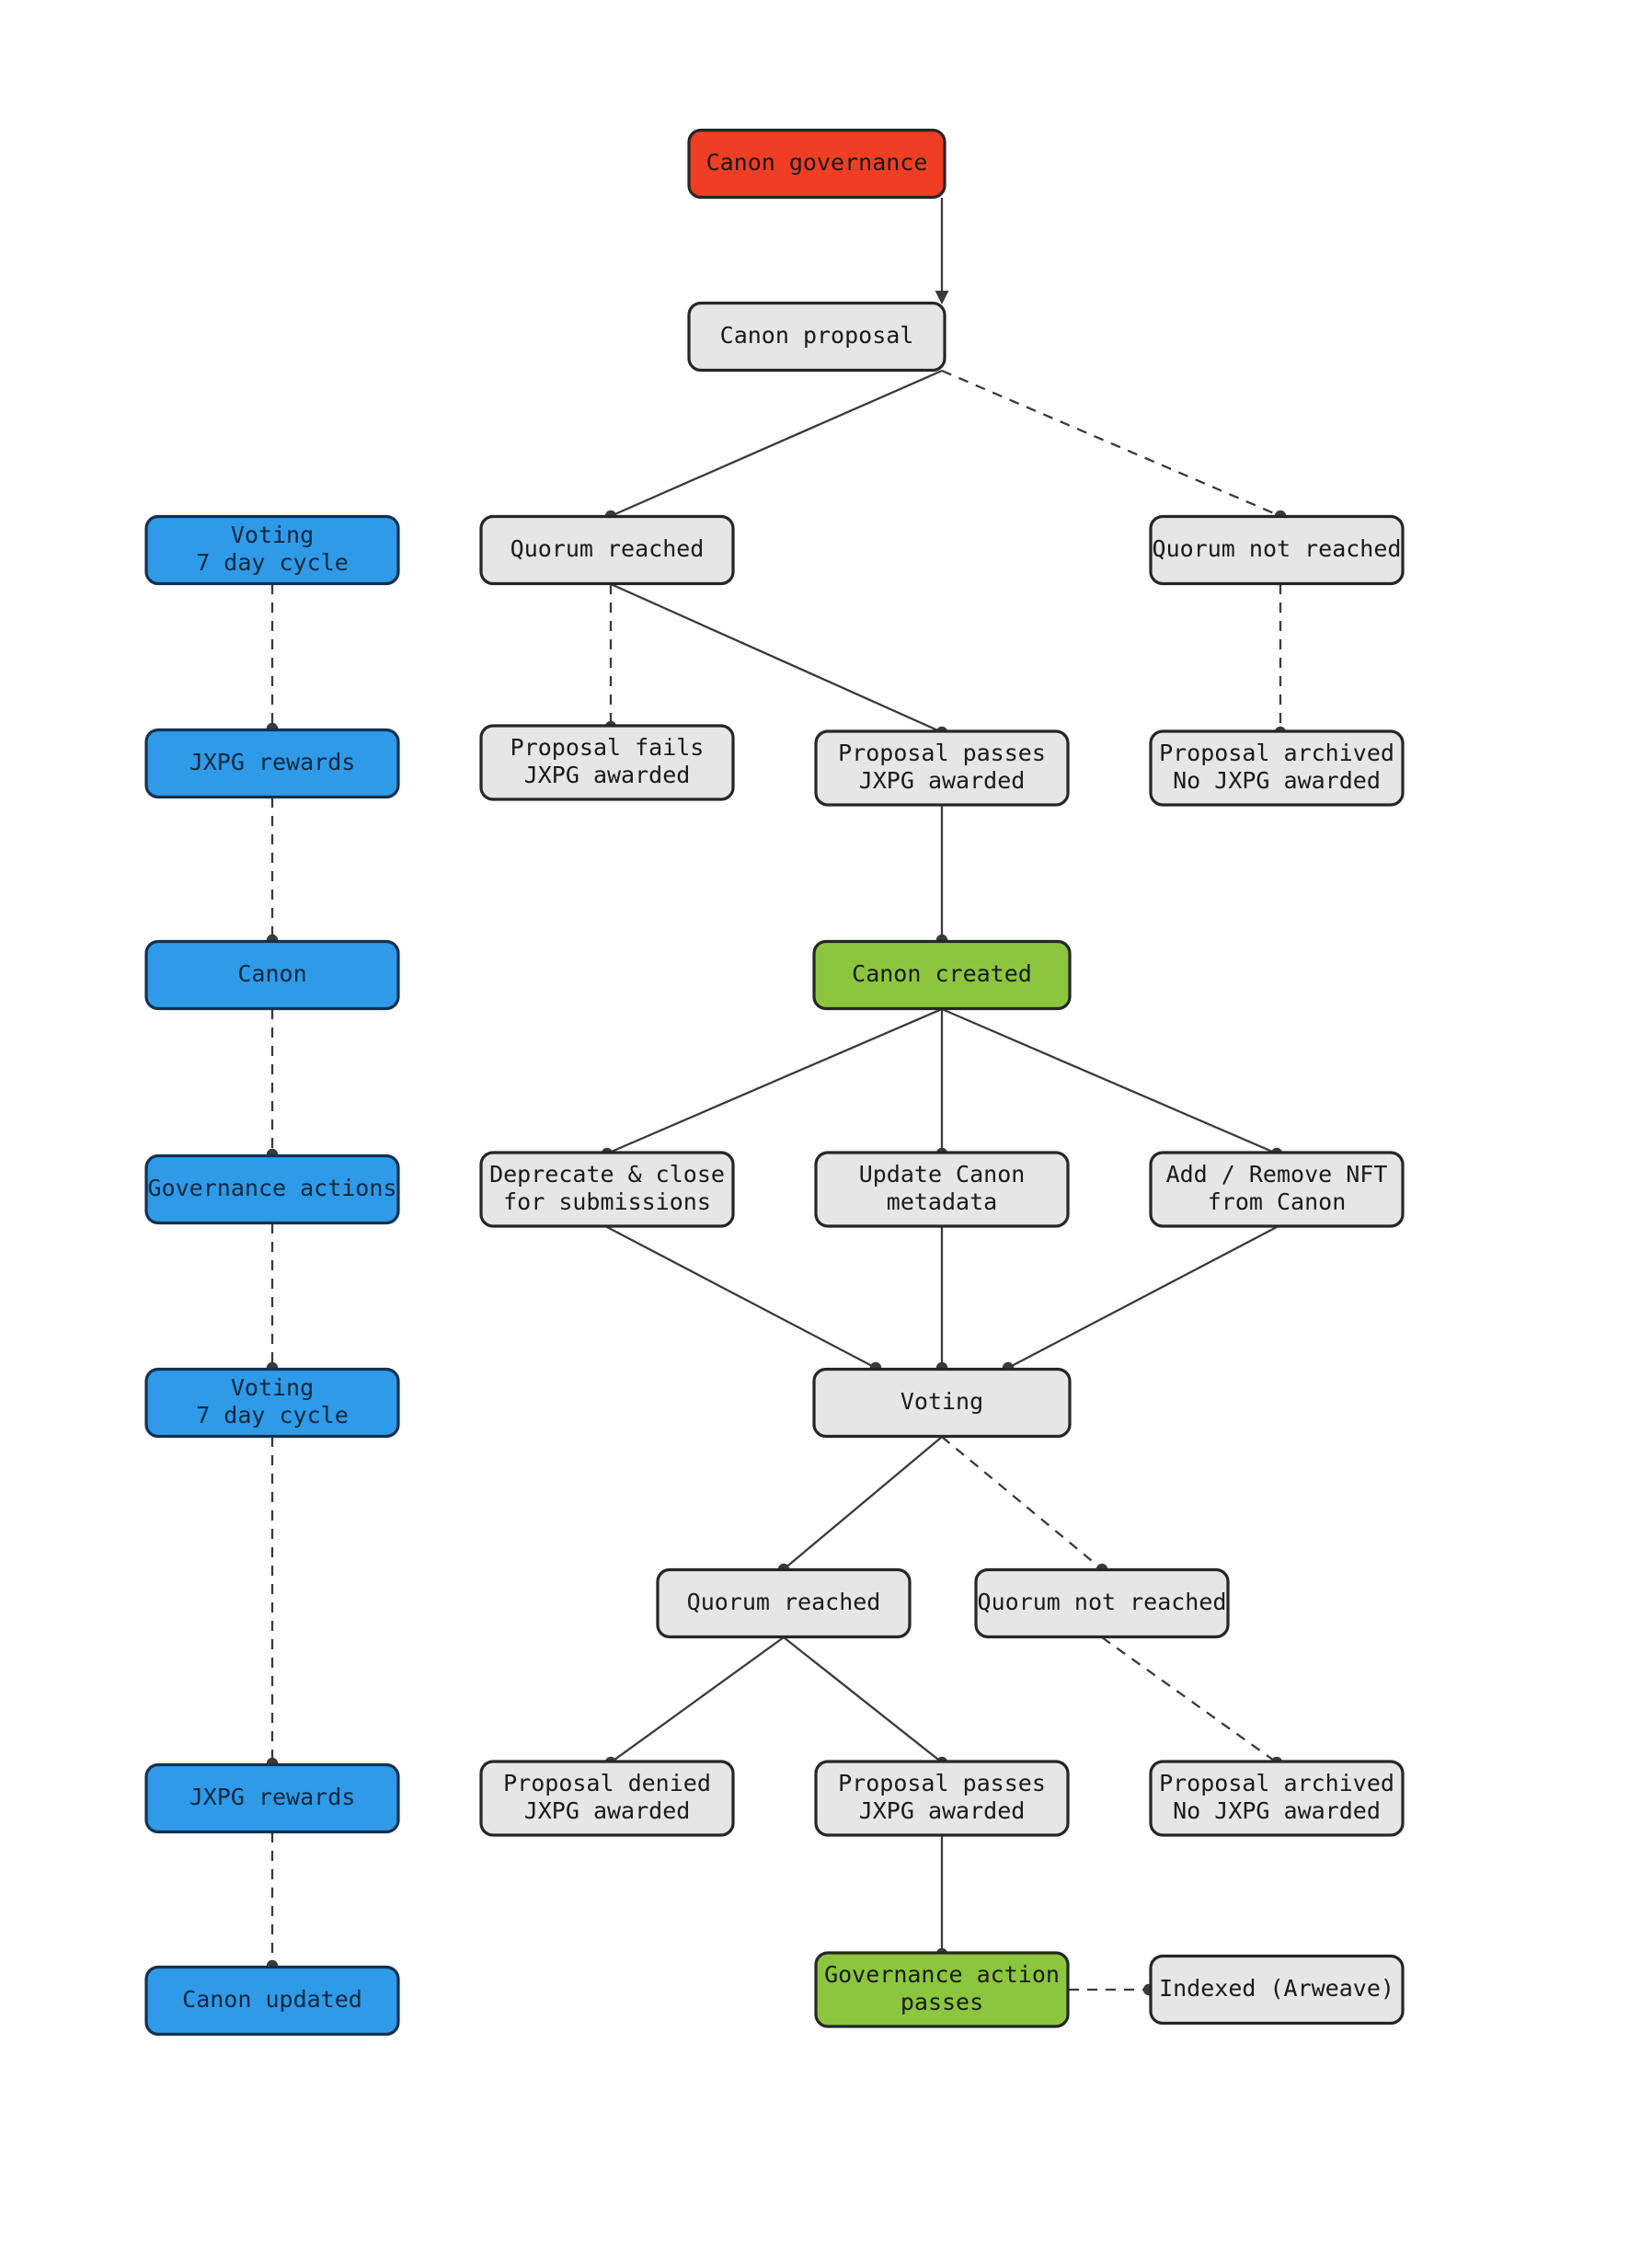 This screenshot has height=2261, width=1652. I want to click on node-label-proposal-passes-1: Proposal passes JXPG awarded, so click(942, 767).